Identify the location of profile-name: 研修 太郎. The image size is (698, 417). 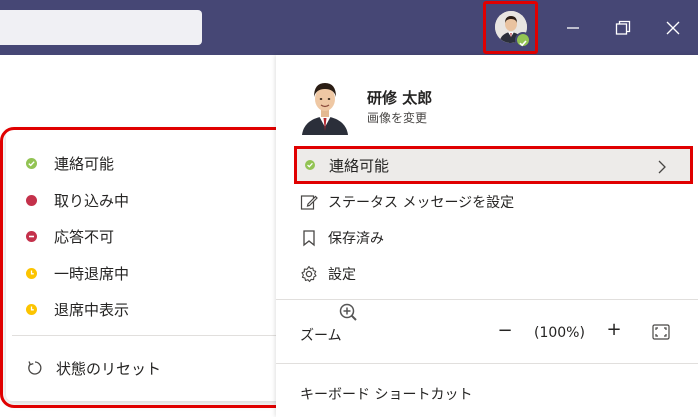
(400, 98).